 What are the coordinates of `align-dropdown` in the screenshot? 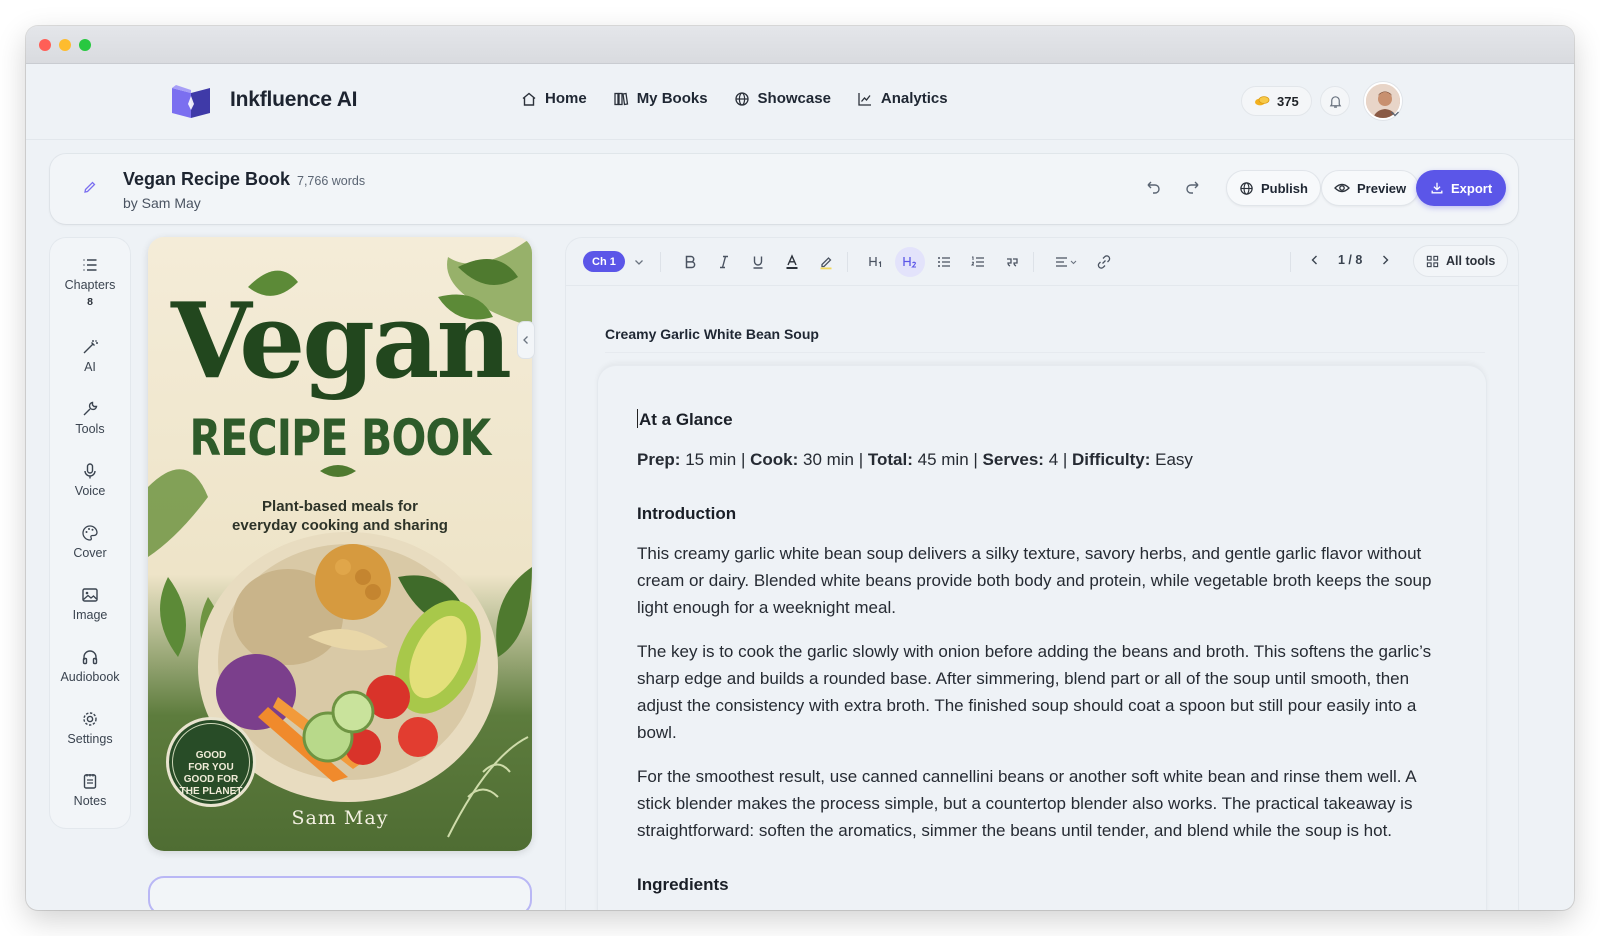 It's located at (1066, 262).